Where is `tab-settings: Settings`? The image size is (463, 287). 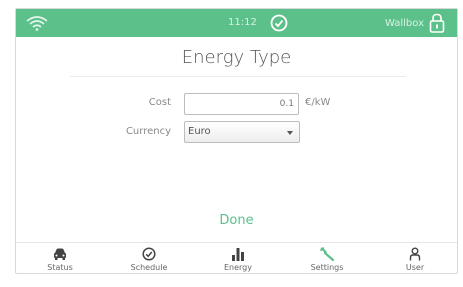
tab-settings: Settings is located at coordinates (327, 258).